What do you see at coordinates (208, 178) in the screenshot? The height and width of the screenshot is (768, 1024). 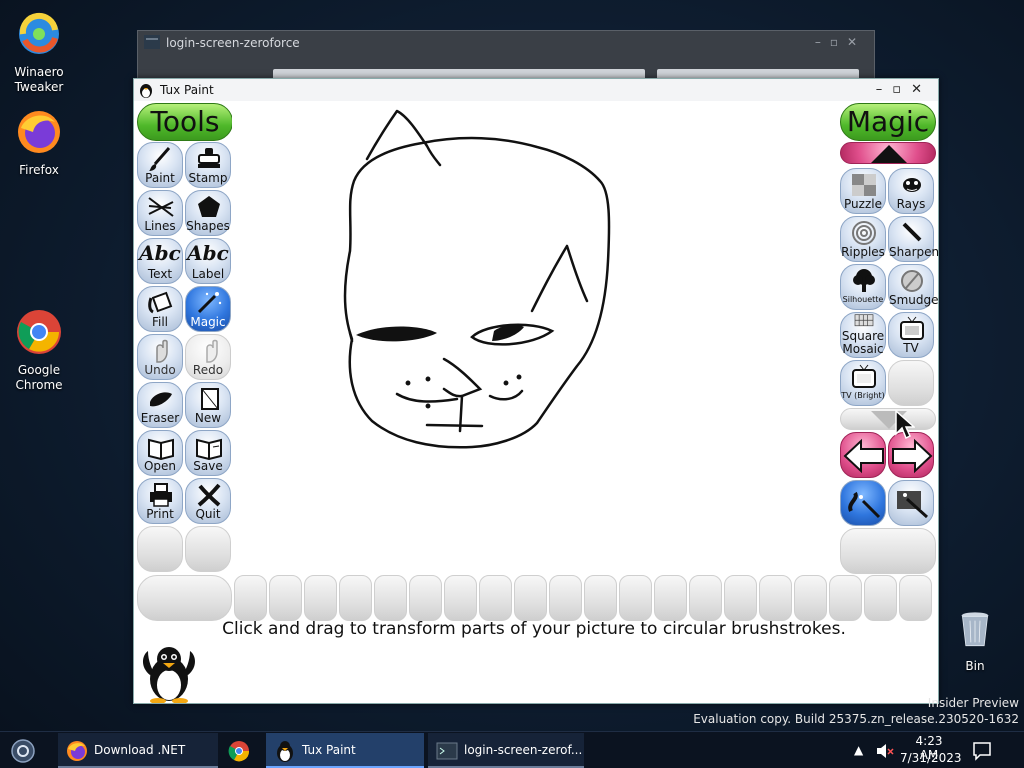 I see `tool-label: Stamp` at bounding box center [208, 178].